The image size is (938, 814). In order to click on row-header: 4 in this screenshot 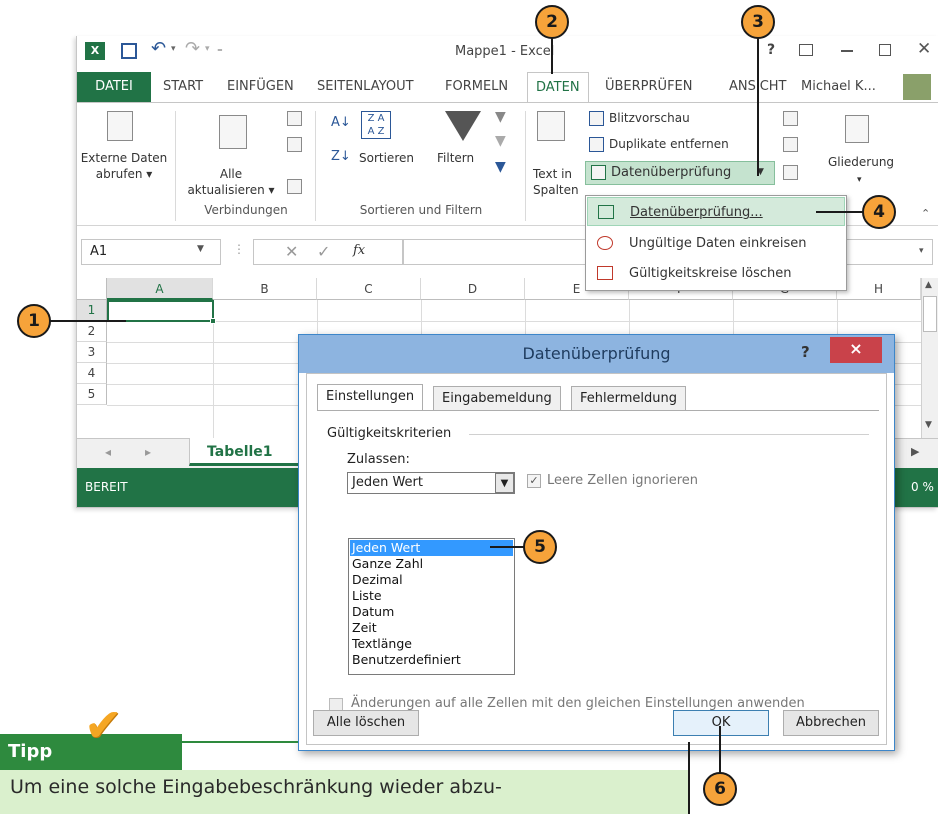, I will do `click(92, 373)`.